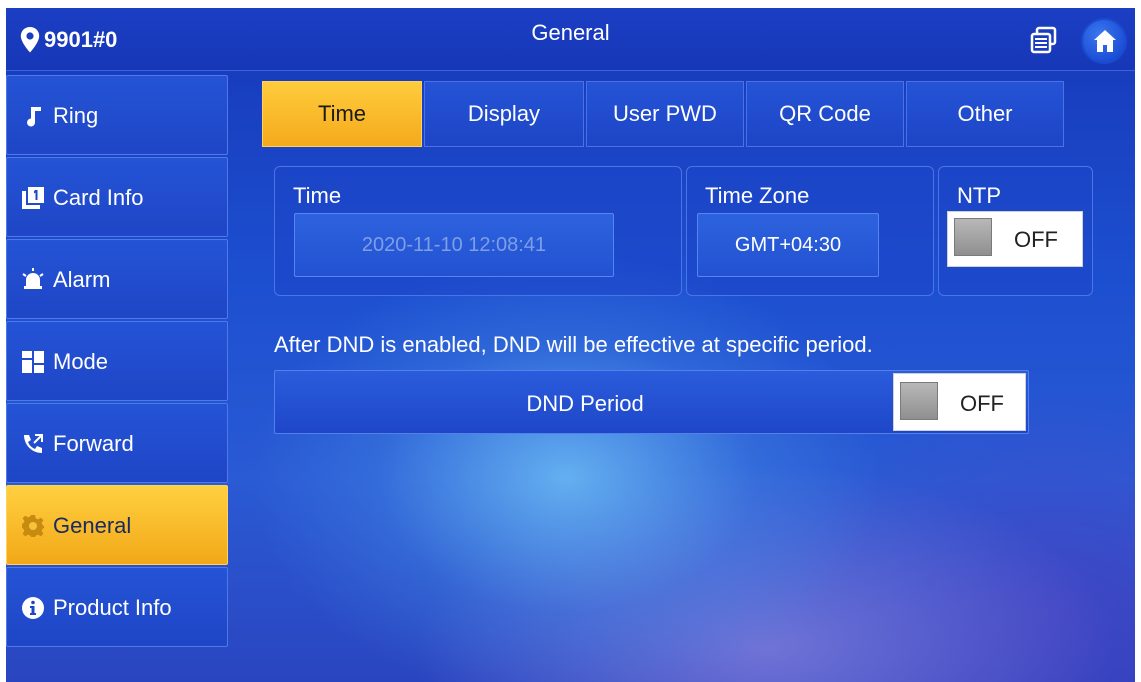  I want to click on tab-qr-code: QR Code, so click(825, 114).